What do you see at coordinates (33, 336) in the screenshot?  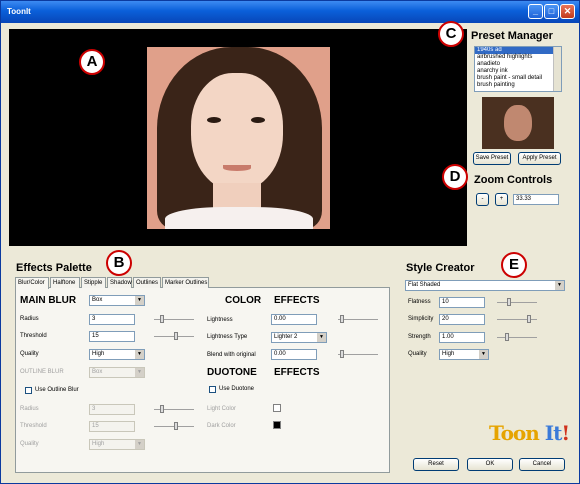 I see `threshold-label: Threshold` at bounding box center [33, 336].